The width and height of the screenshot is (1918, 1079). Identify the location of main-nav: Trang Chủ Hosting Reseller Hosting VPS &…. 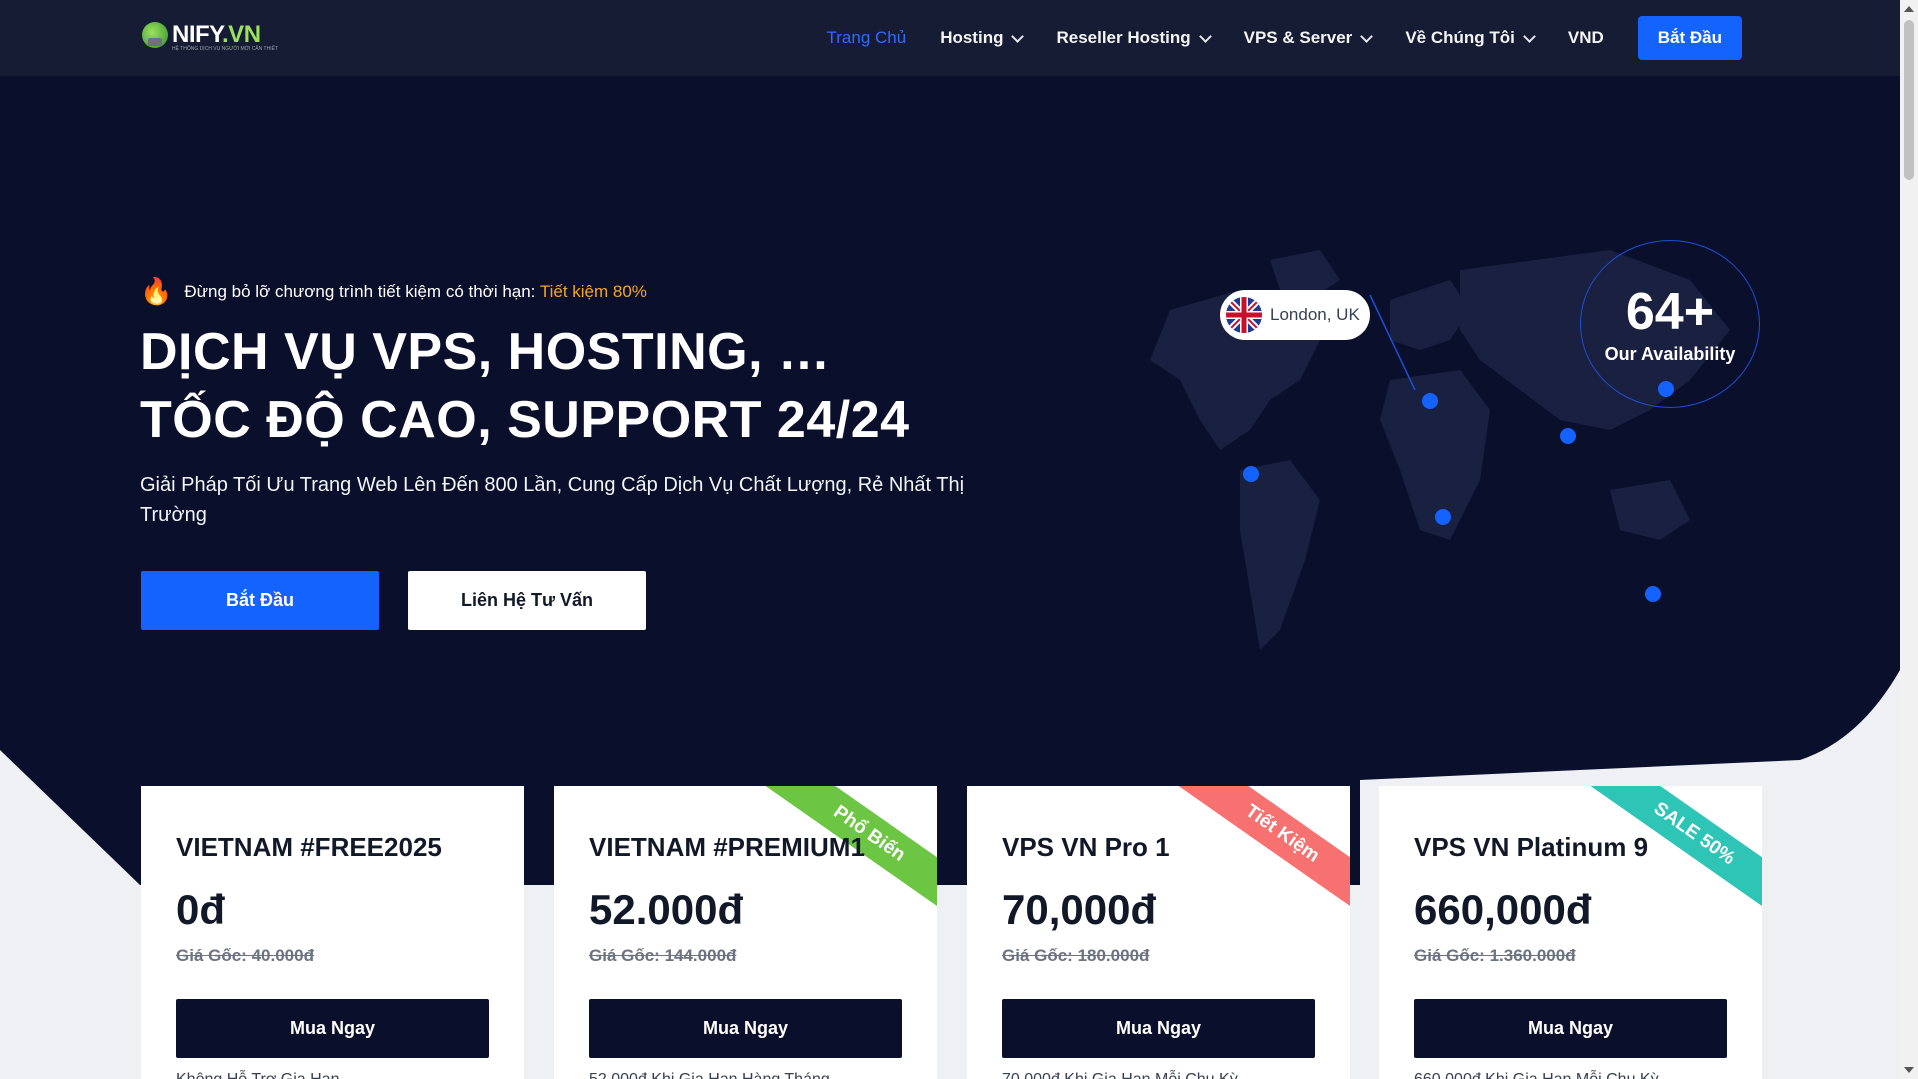
(1267, 38).